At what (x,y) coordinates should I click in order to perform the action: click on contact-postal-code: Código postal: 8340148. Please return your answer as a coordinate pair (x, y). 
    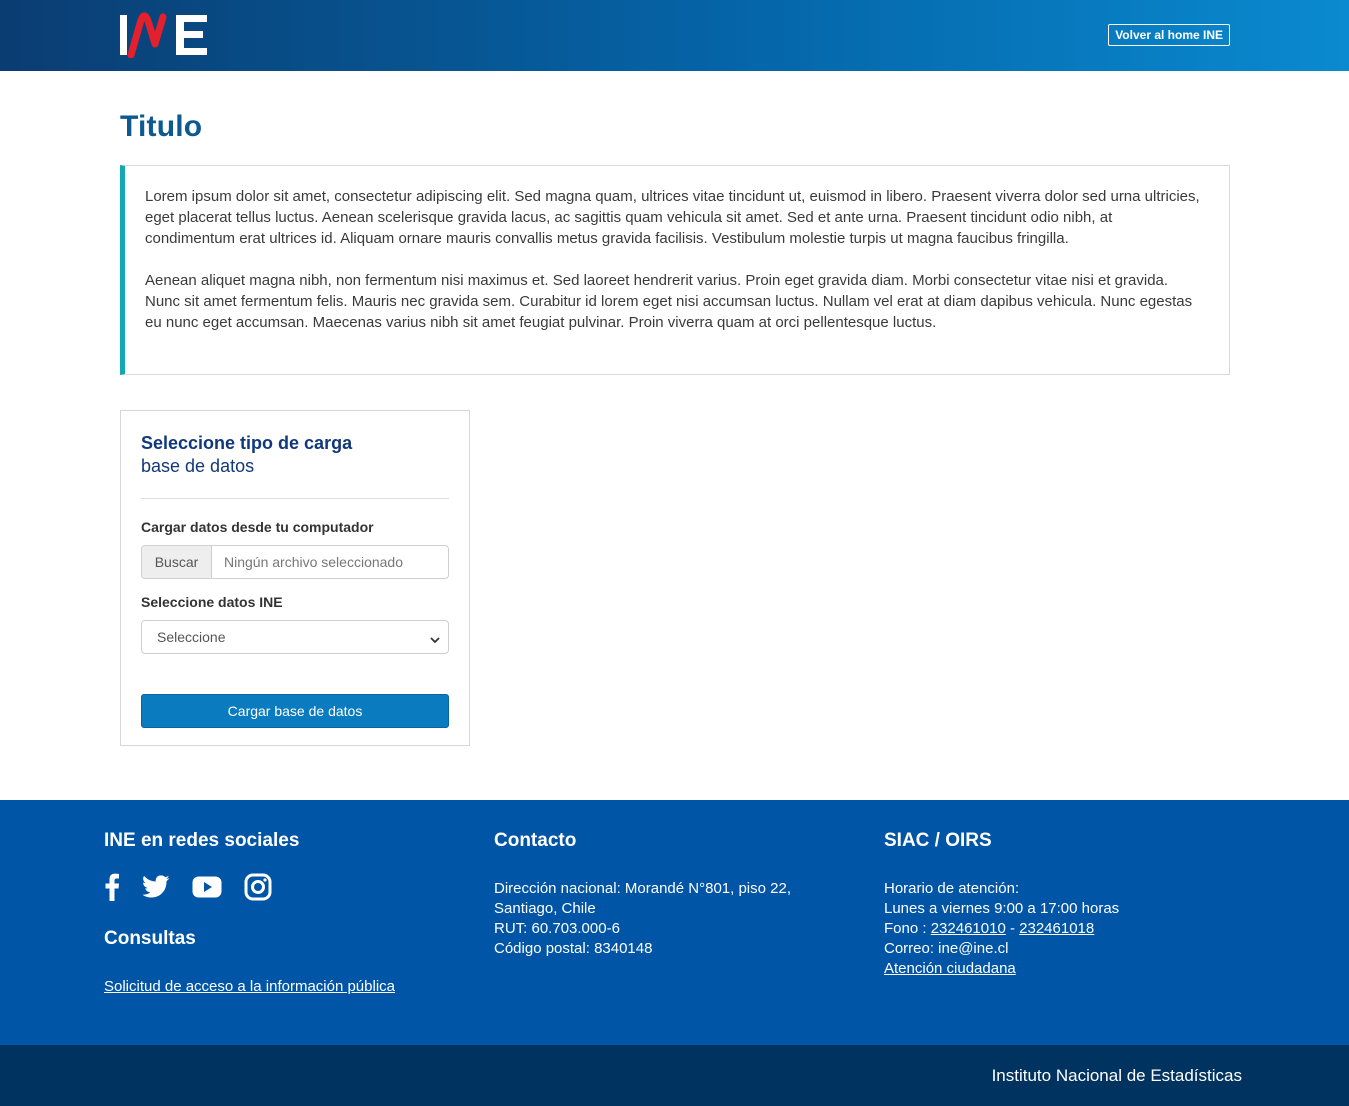
    Looking at the image, I should click on (573, 948).